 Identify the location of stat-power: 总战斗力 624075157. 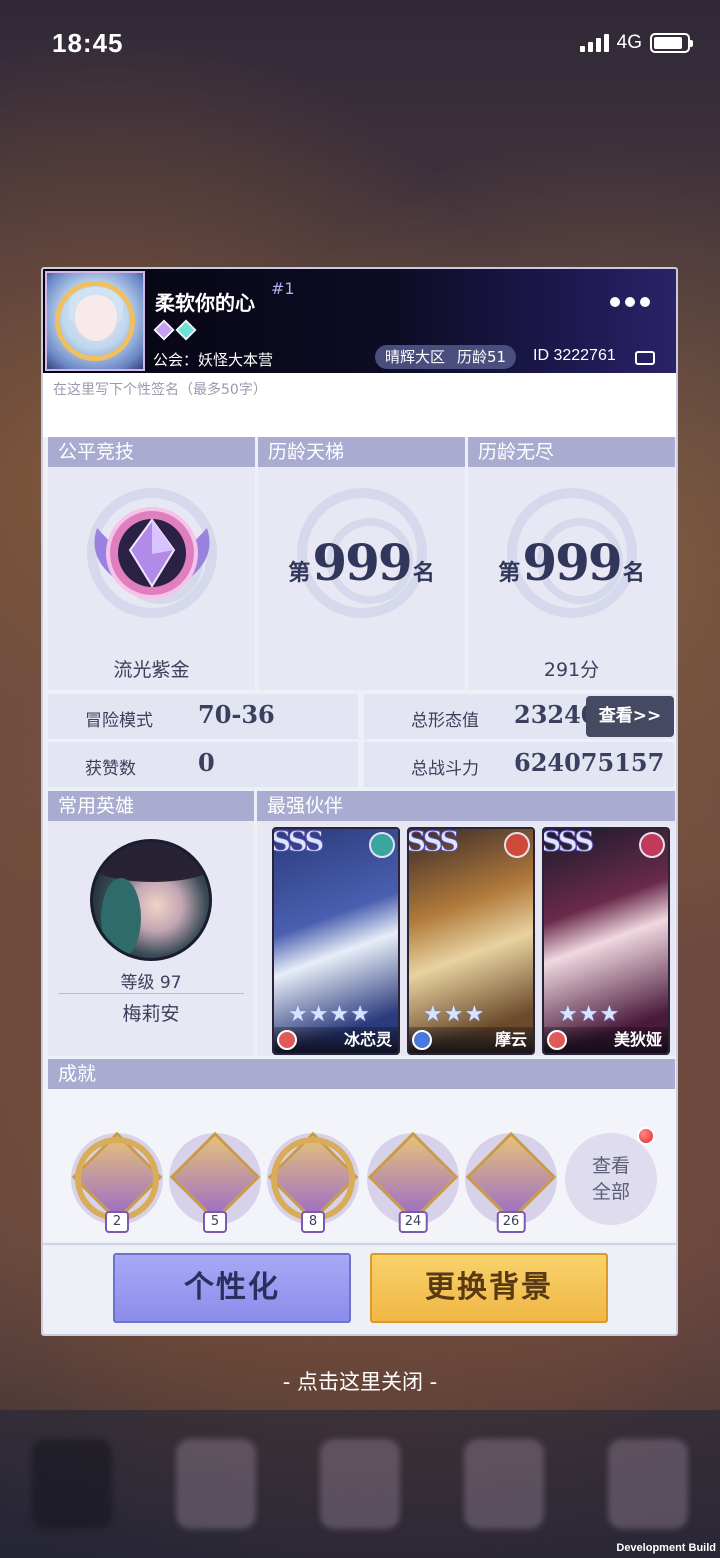
(519, 764).